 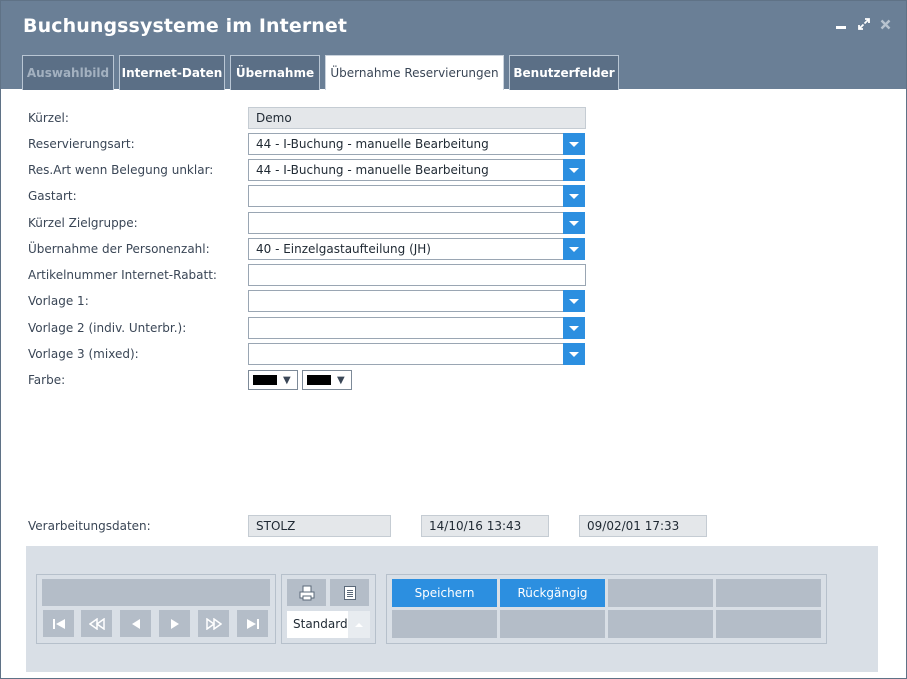 I want to click on chevron-up-icon, so click(x=359, y=624).